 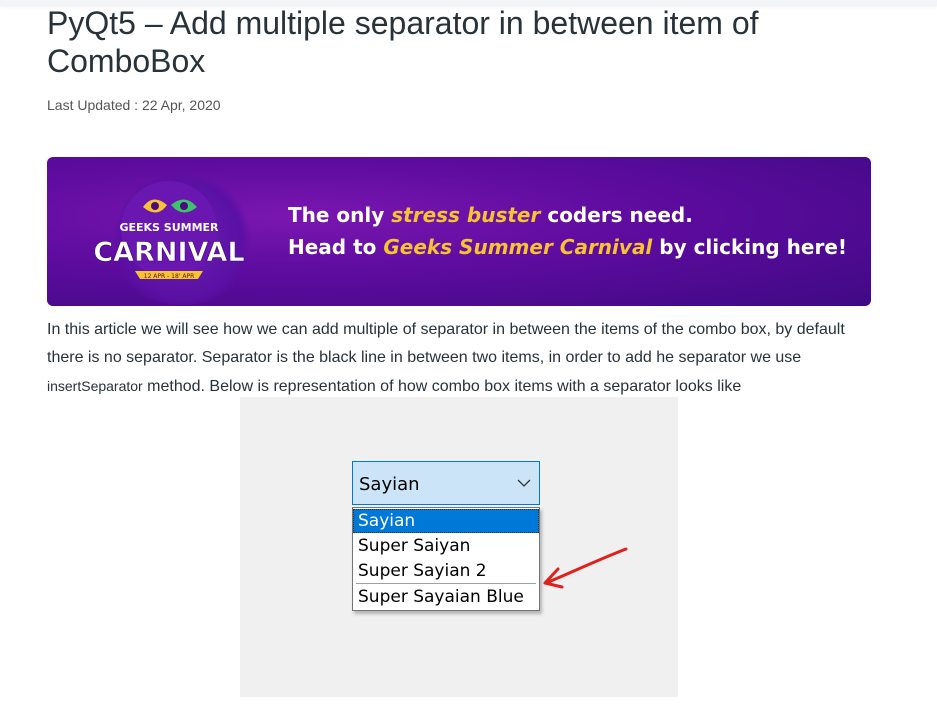 I want to click on banner-tagline-1: The only stress buster coders need., so click(x=490, y=215).